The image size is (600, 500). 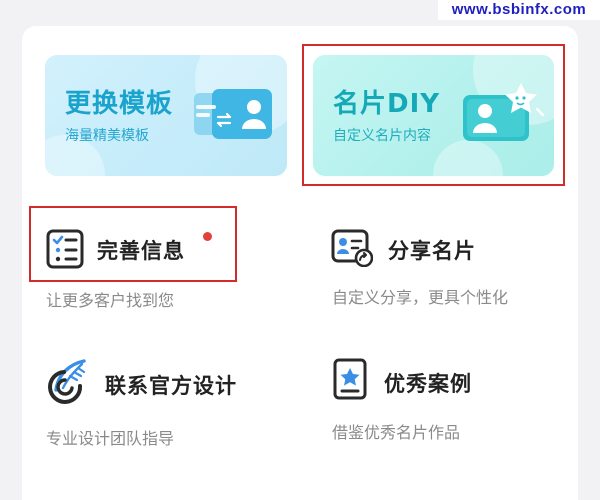 I want to click on share-card-title: 分享名片, so click(x=432, y=251).